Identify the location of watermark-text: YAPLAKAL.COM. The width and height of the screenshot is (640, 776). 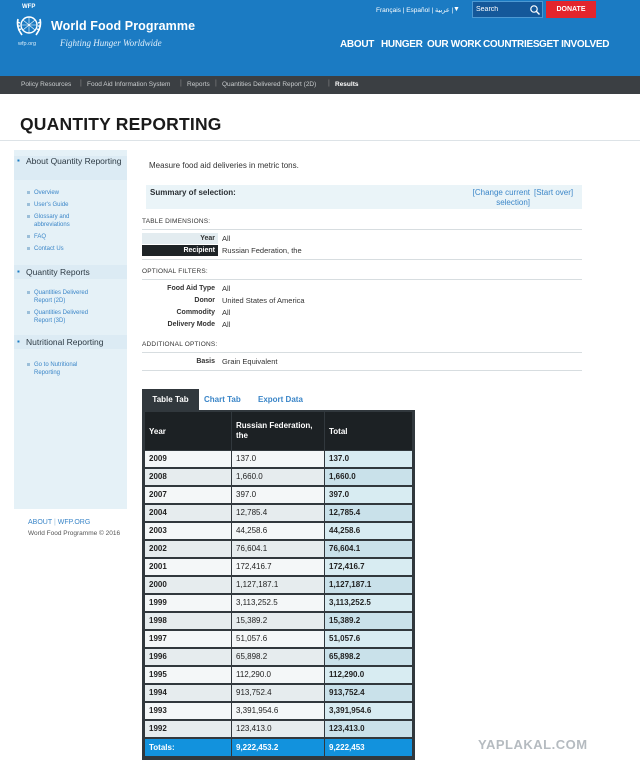
(533, 744).